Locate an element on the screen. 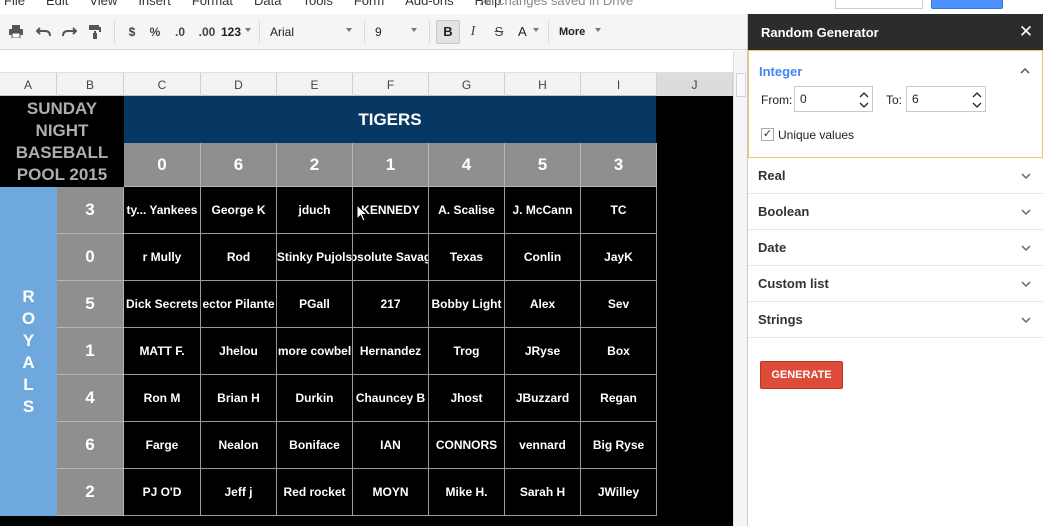 The width and height of the screenshot is (1043, 526). font-family-dropdown: Arial is located at coordinates (312, 32).